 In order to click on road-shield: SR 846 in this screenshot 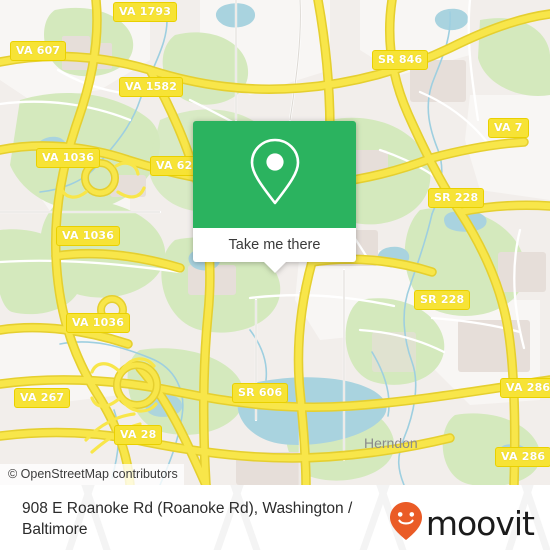, I will do `click(400, 60)`.